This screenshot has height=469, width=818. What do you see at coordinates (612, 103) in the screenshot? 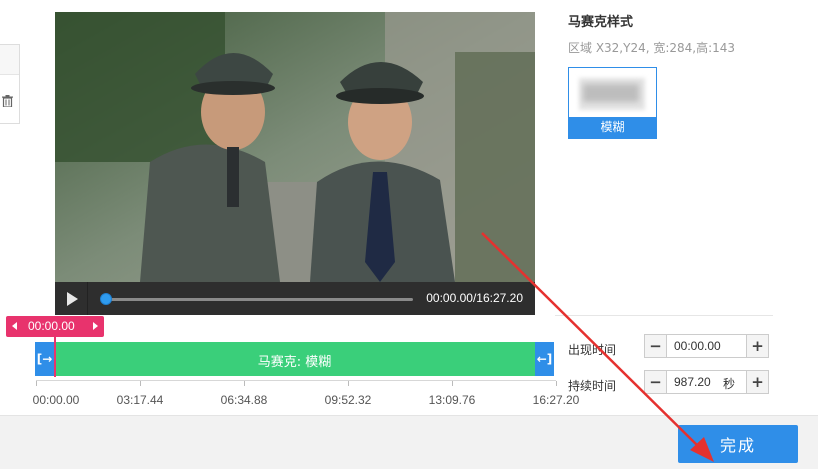
I see `effect-option-blur: 模糊` at bounding box center [612, 103].